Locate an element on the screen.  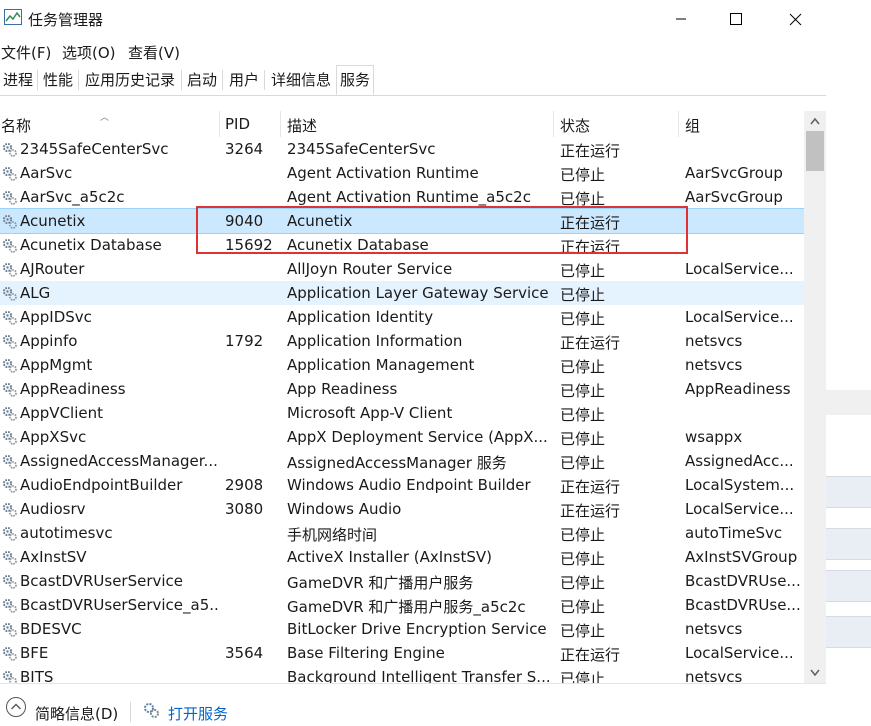
tab-users: 用户 is located at coordinates (244, 80).